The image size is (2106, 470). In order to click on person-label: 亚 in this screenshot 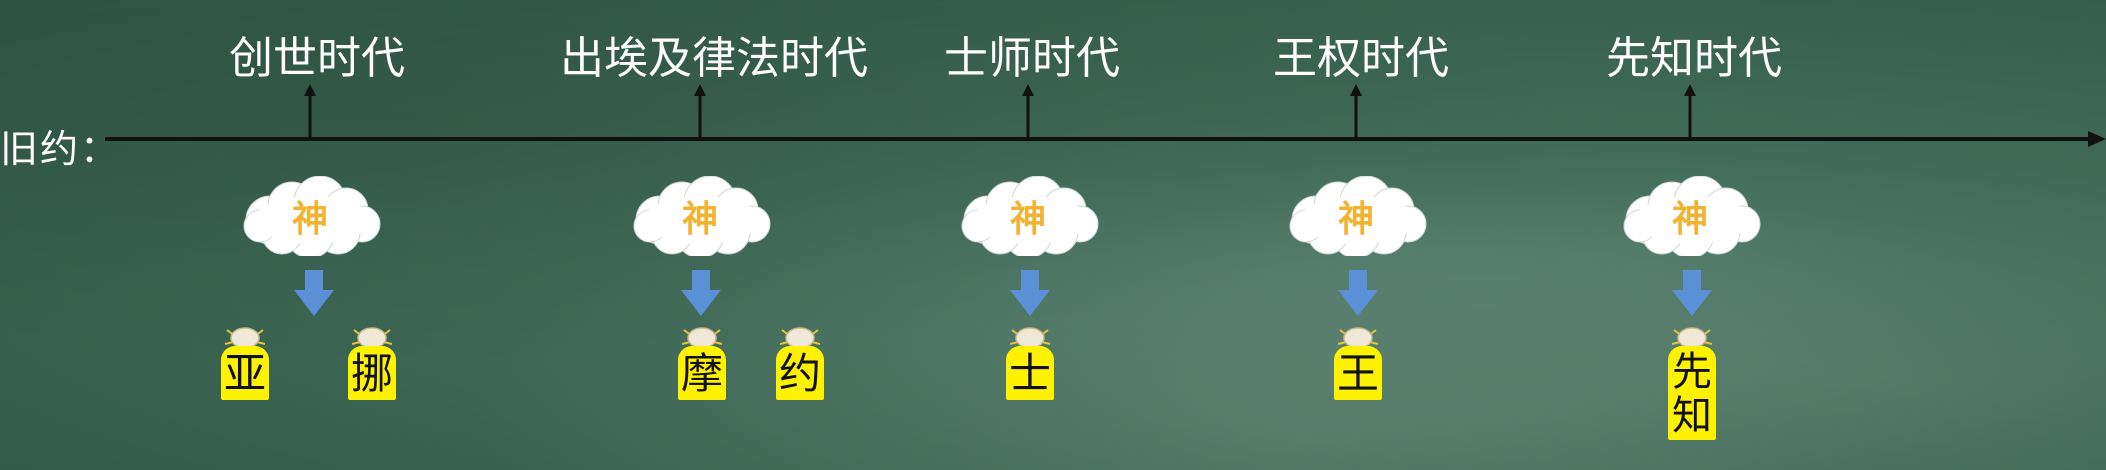, I will do `click(245, 373)`.